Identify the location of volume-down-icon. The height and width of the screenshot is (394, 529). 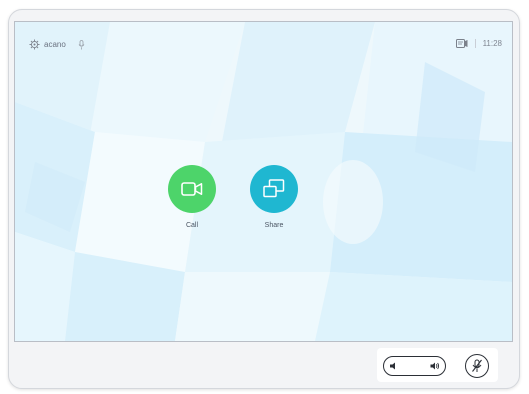
(394, 366).